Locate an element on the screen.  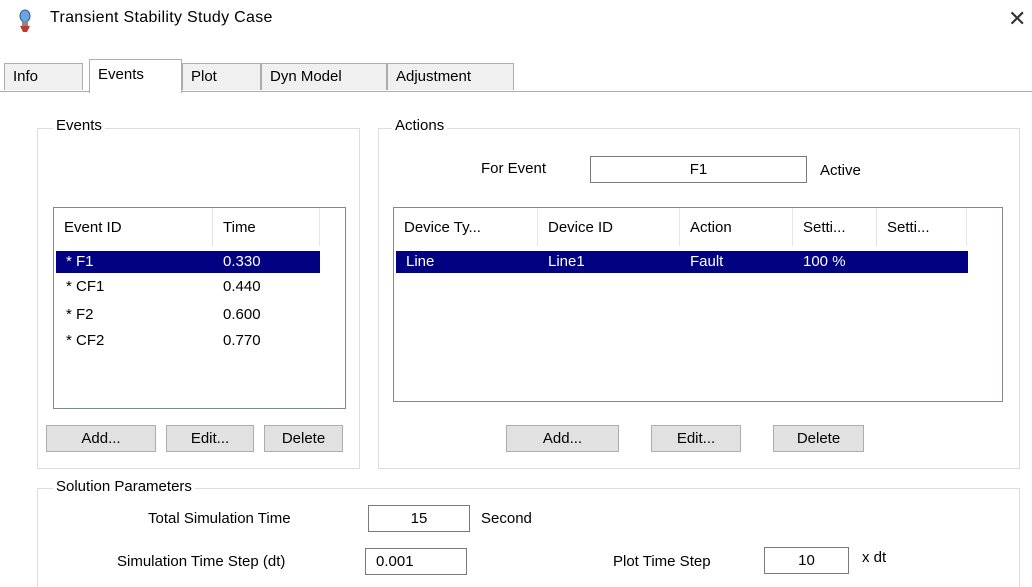
tab-events: Events is located at coordinates (135, 76).